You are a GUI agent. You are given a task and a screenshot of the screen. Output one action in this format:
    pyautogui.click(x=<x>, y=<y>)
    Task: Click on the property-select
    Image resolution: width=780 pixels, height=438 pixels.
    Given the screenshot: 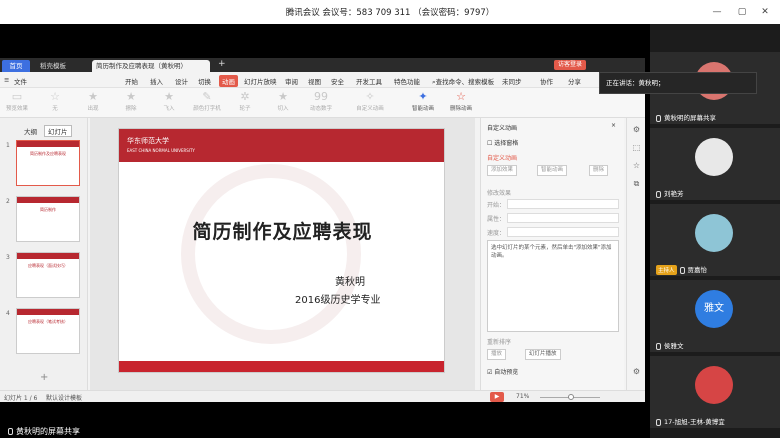 What is the action you would take?
    pyautogui.click(x=563, y=218)
    